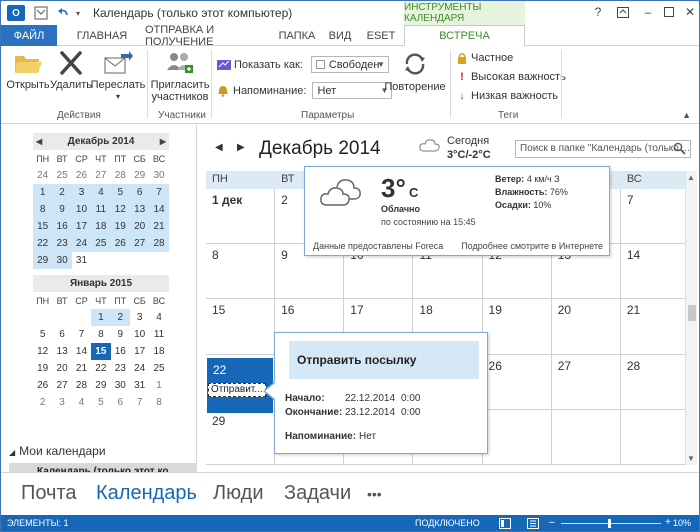 Image resolution: width=700 pixels, height=532 pixels. What do you see at coordinates (469, 155) in the screenshot?
I see `weather-temperature: 3°C/-2°C` at bounding box center [469, 155].